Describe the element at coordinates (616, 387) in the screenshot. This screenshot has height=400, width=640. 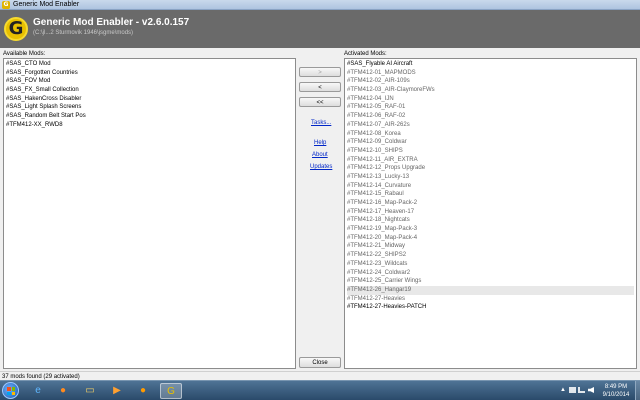
I see `clock-time: 8:49 PM` at that location.